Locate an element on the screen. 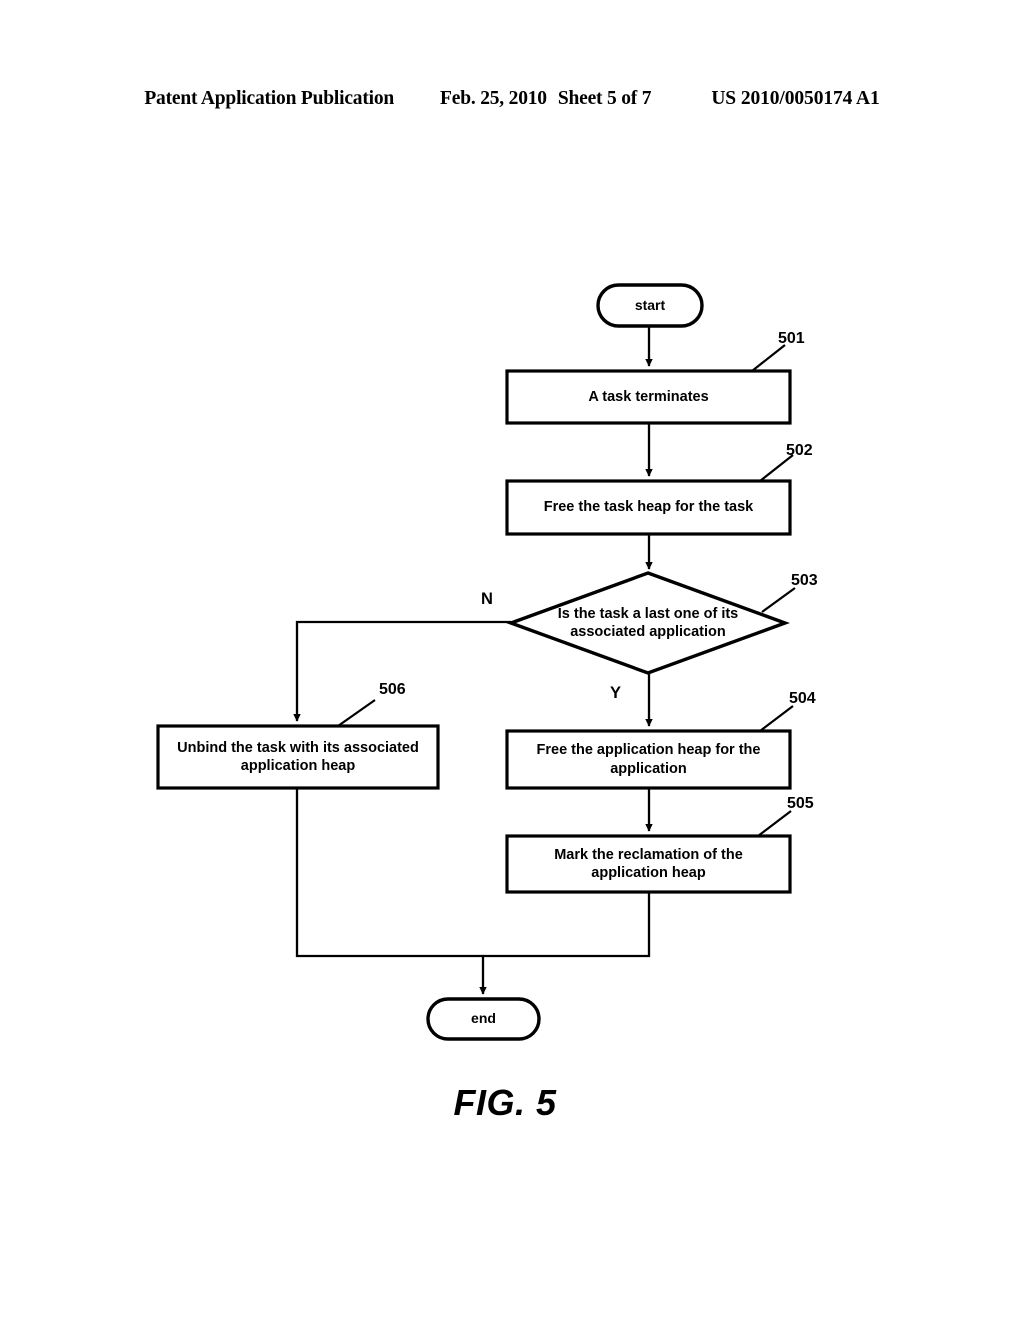 The image size is (1024, 1320). figure-caption: FIG. 5 is located at coordinates (512, 1103).